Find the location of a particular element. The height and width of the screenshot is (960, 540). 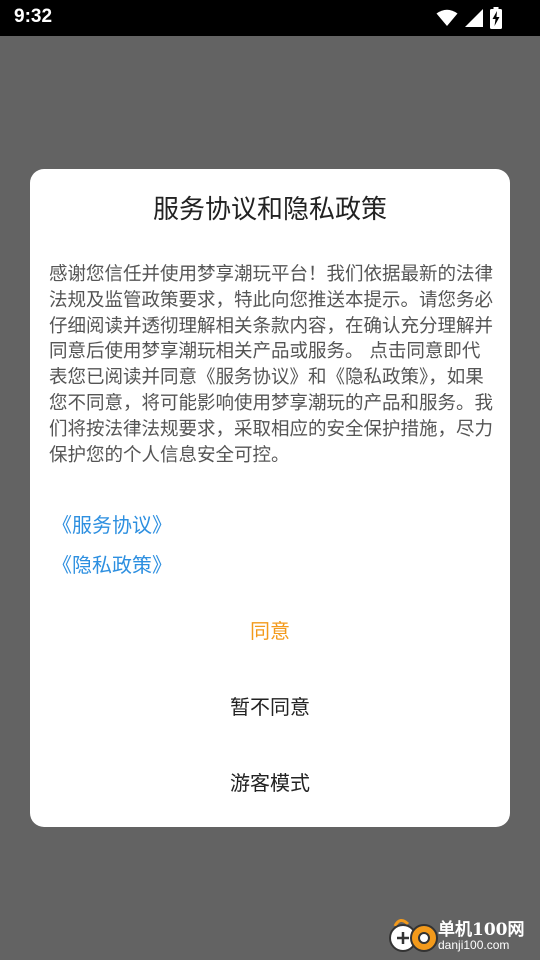

service-agreement-link: 《服务协议》 is located at coordinates (112, 523).